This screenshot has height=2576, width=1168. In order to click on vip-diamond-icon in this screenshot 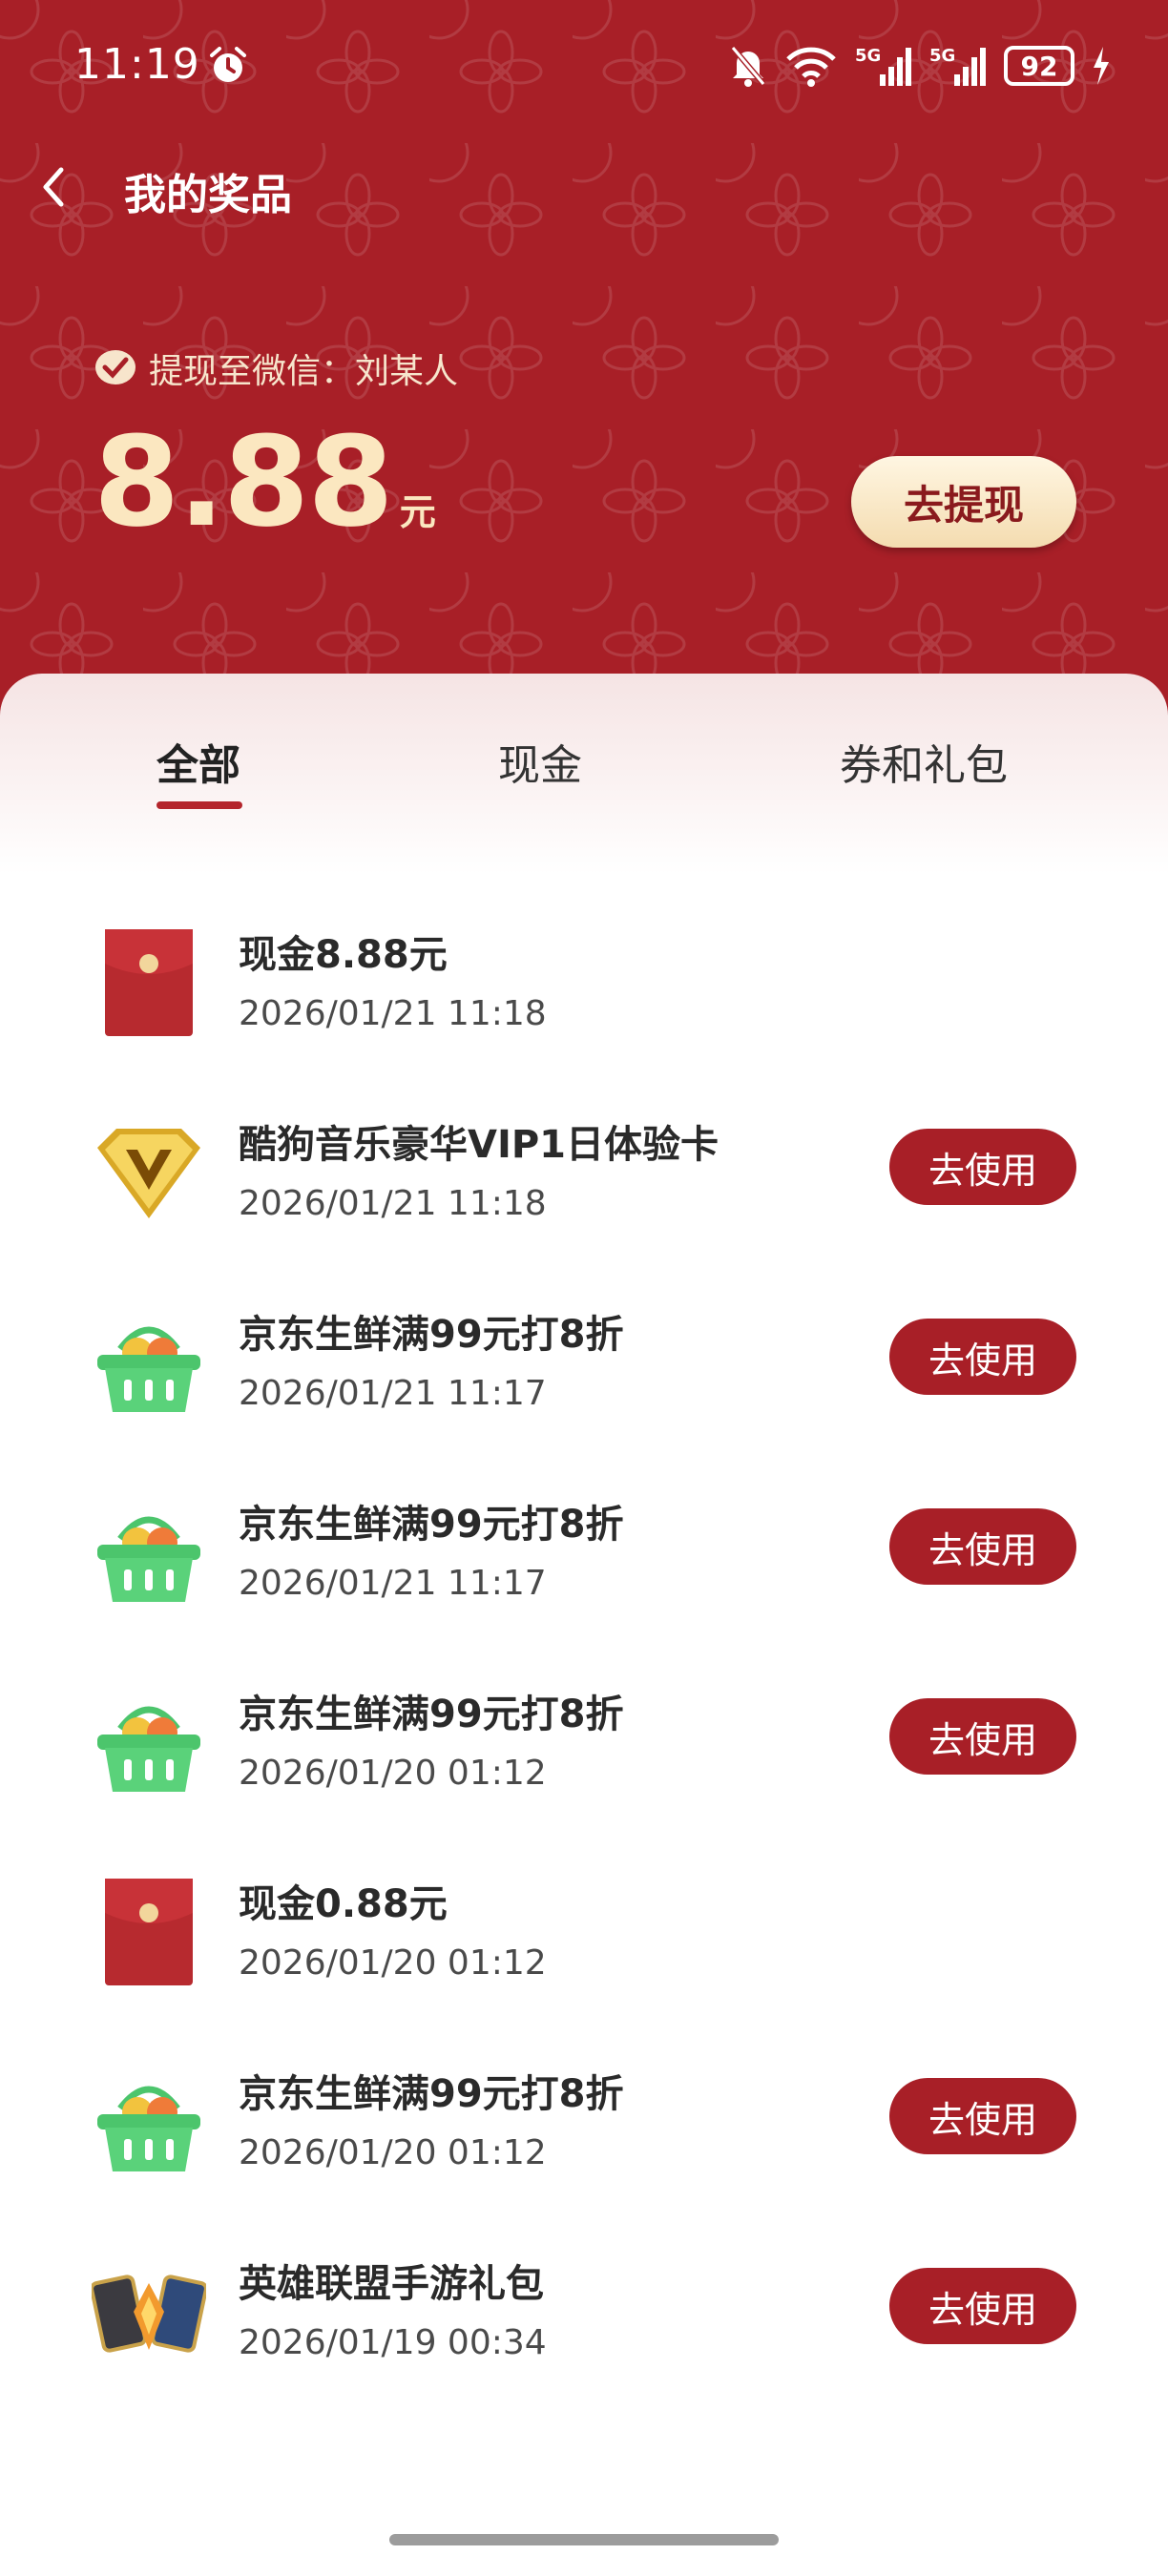, I will do `click(148, 1173)`.